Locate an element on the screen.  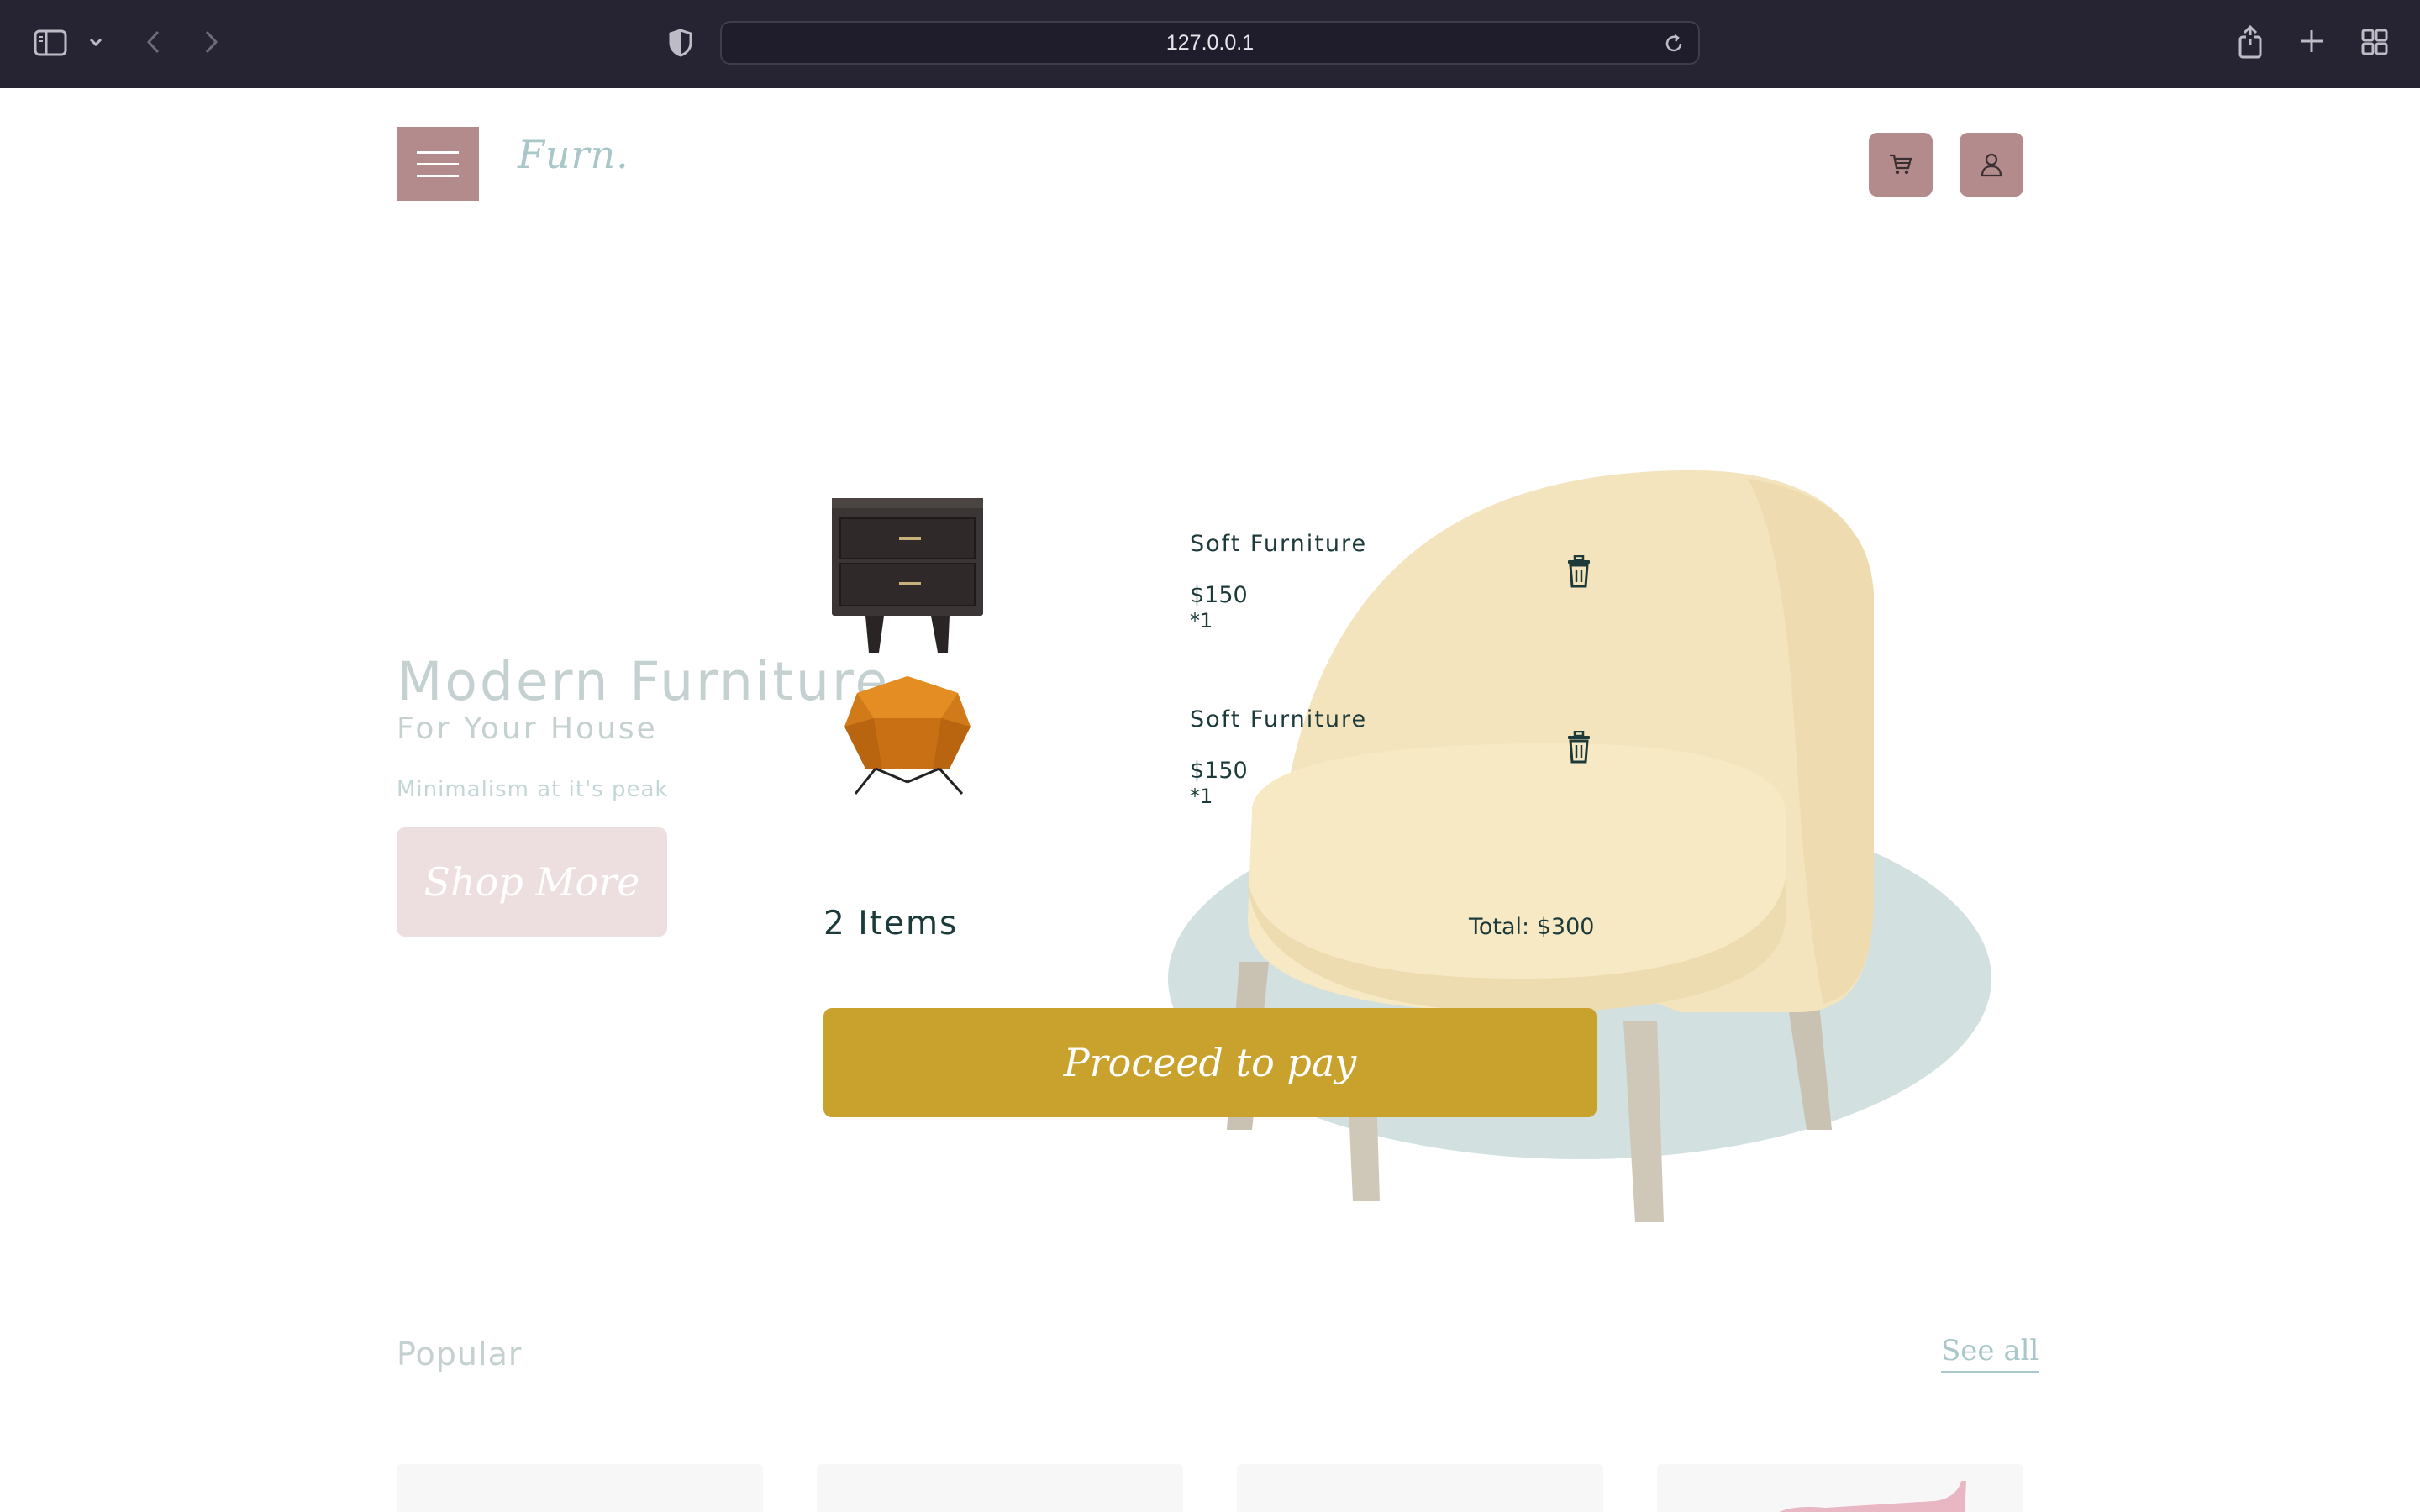
hero-subtitle: For Your House is located at coordinates (527, 728).